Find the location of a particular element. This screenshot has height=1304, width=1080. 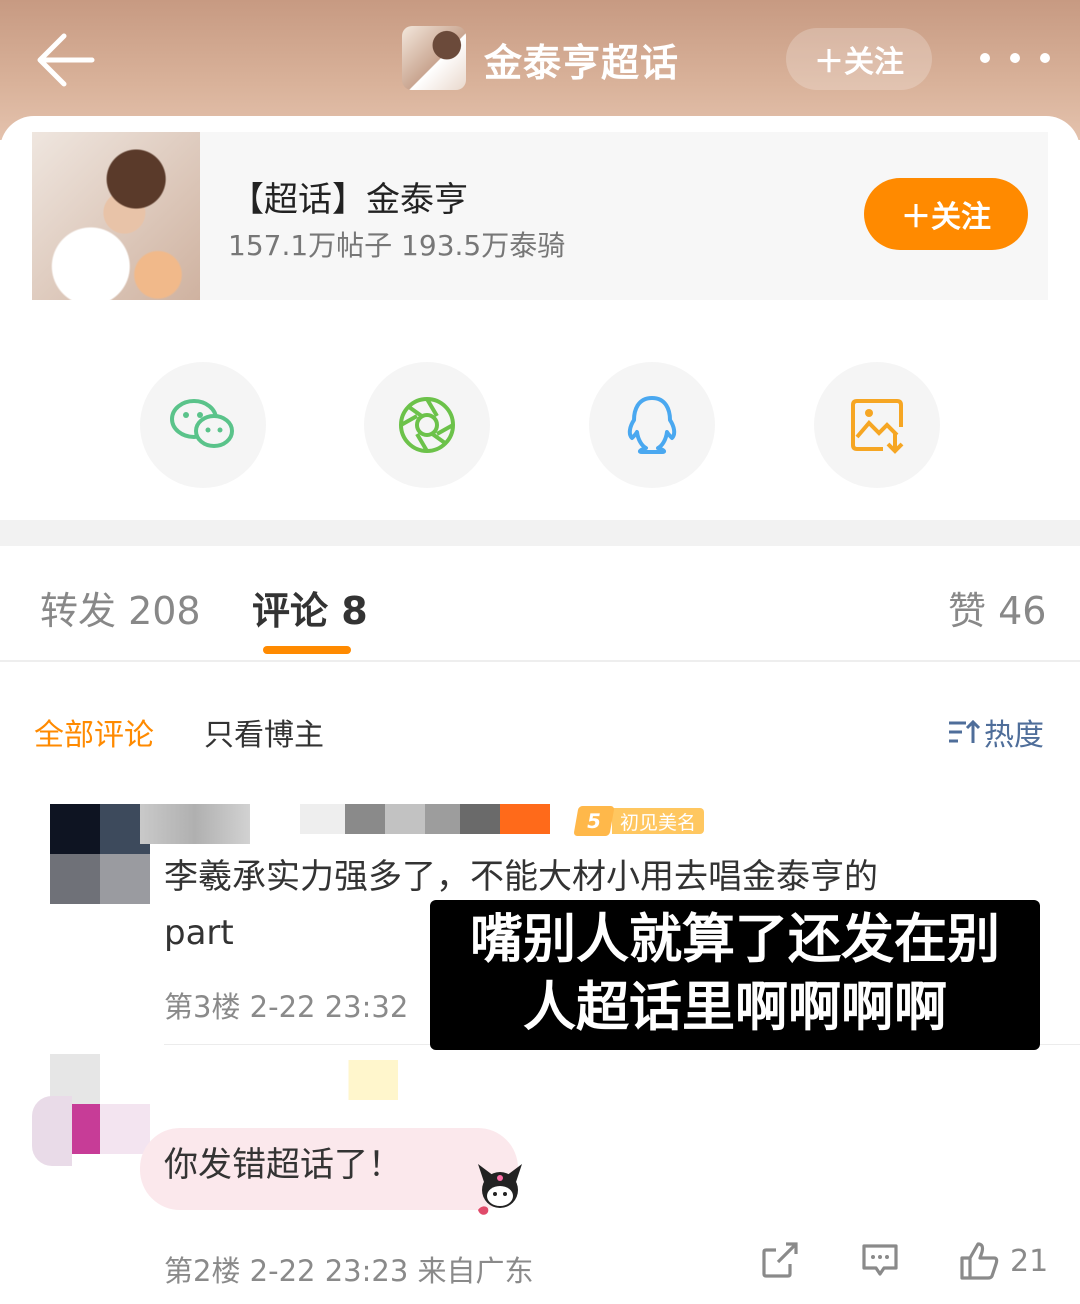

comment-text-line2: part is located at coordinates (199, 933).